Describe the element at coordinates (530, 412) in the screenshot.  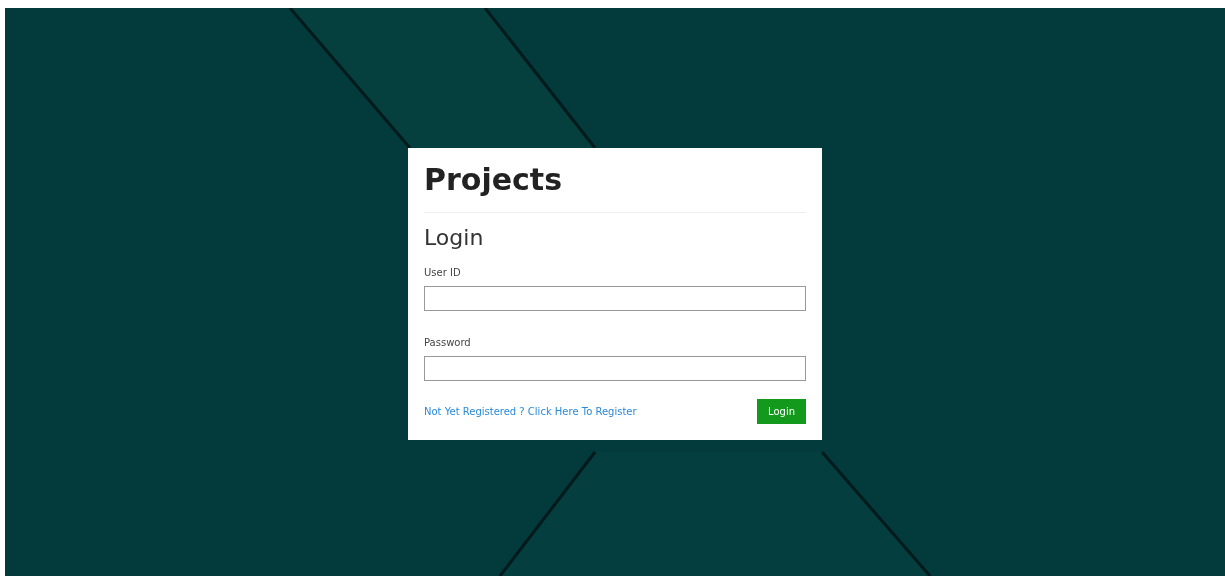
I see `register-link: Not Yet Registered ? Click Here To Register` at that location.